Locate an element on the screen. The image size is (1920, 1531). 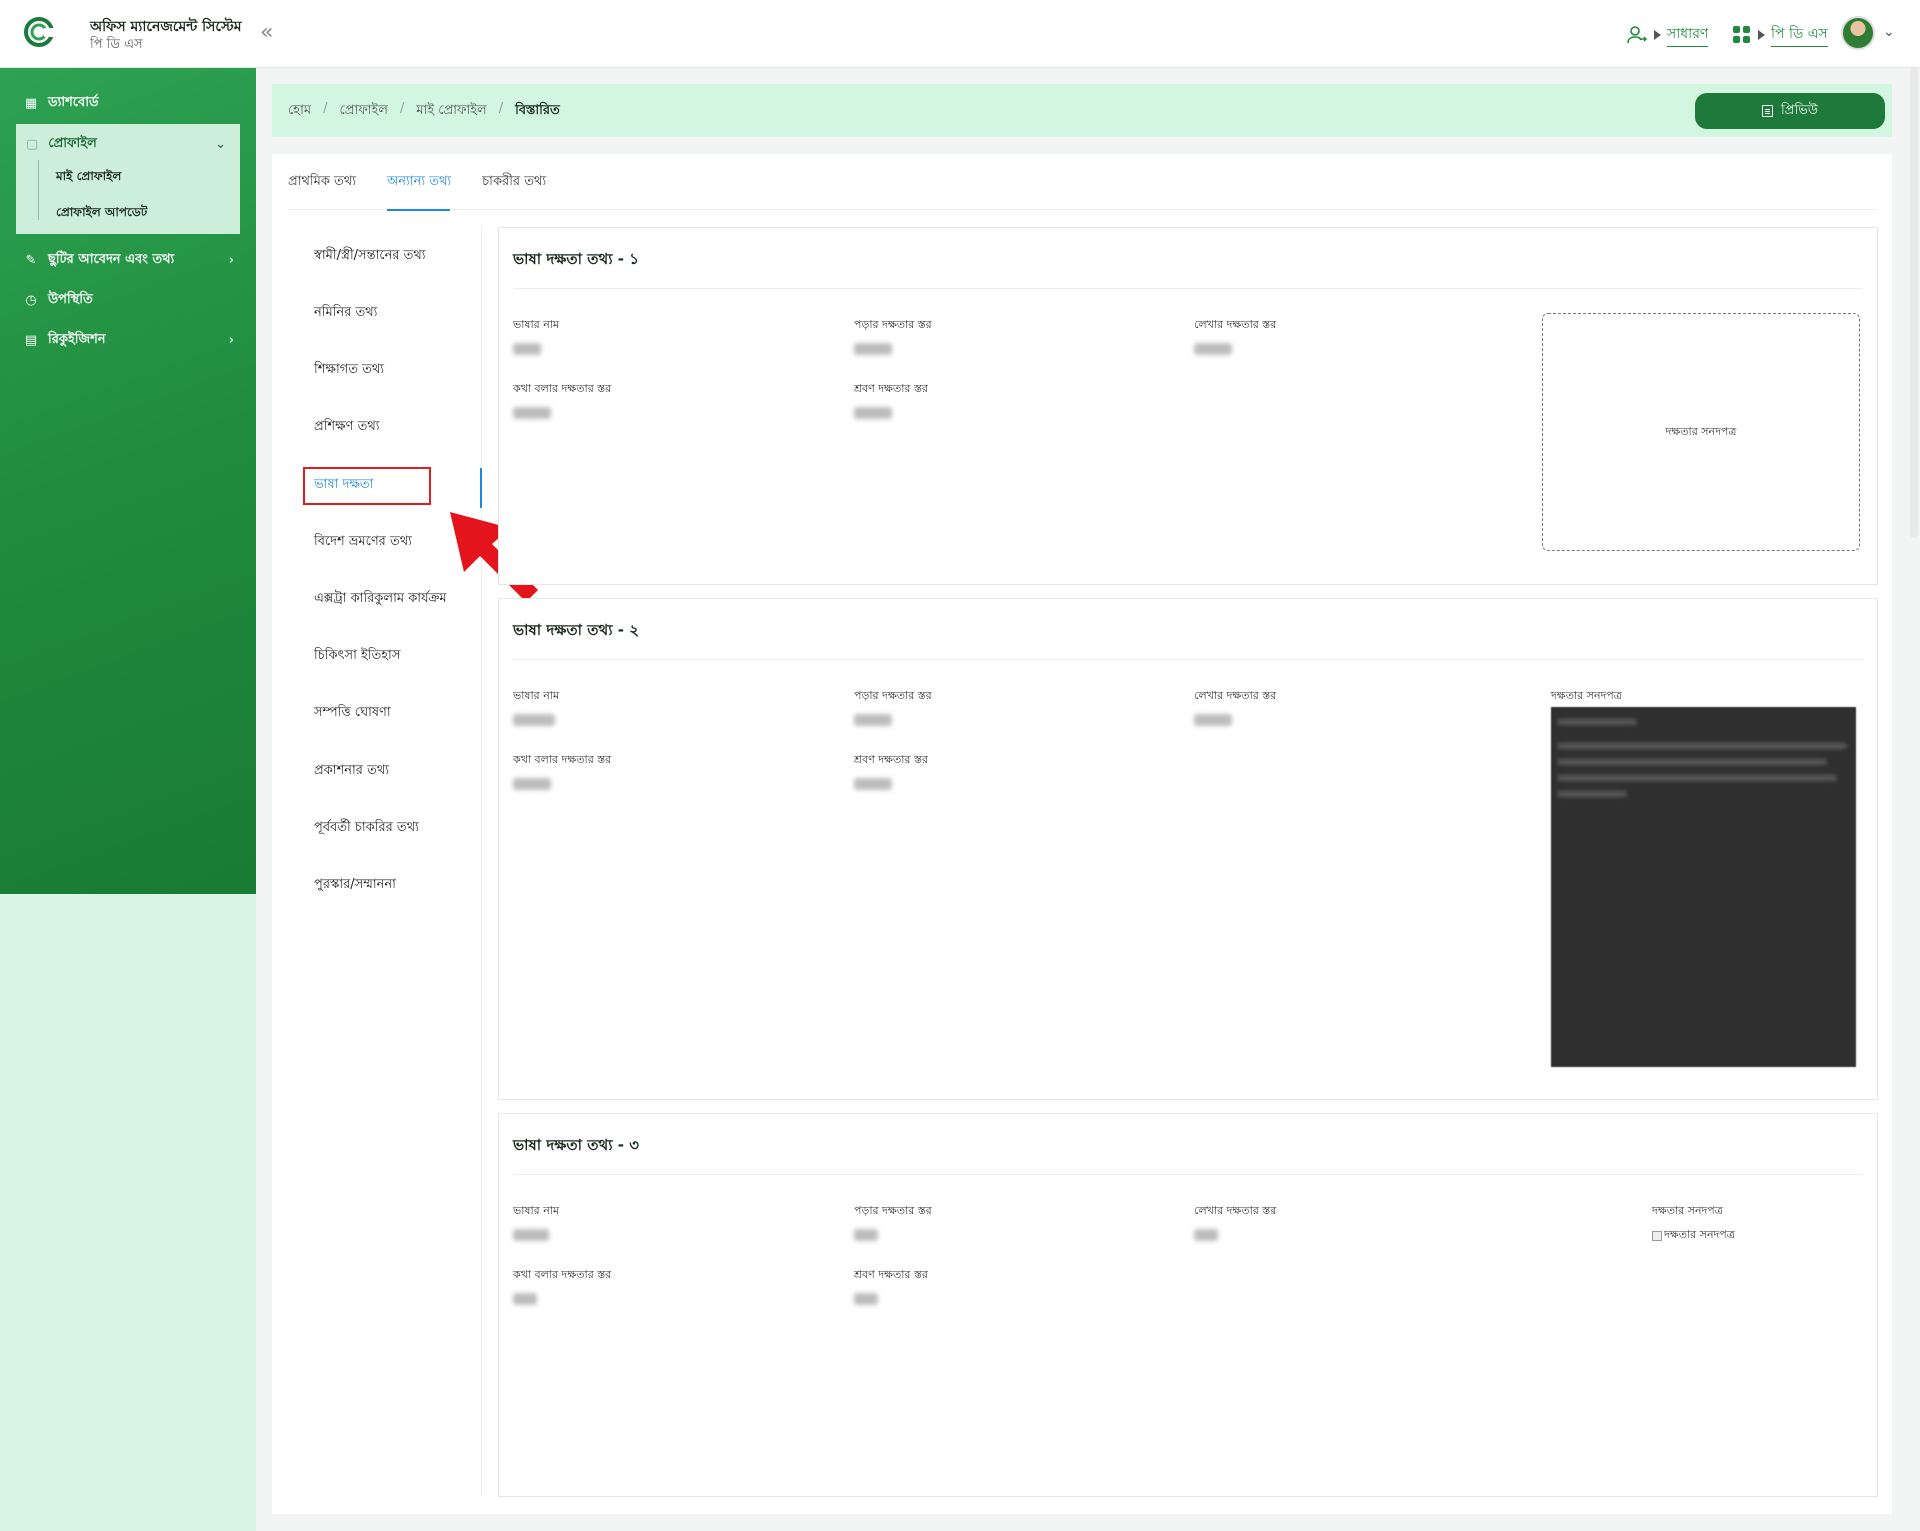
tab-job-info: চাকরীর তথ্য is located at coordinates (521, 182).